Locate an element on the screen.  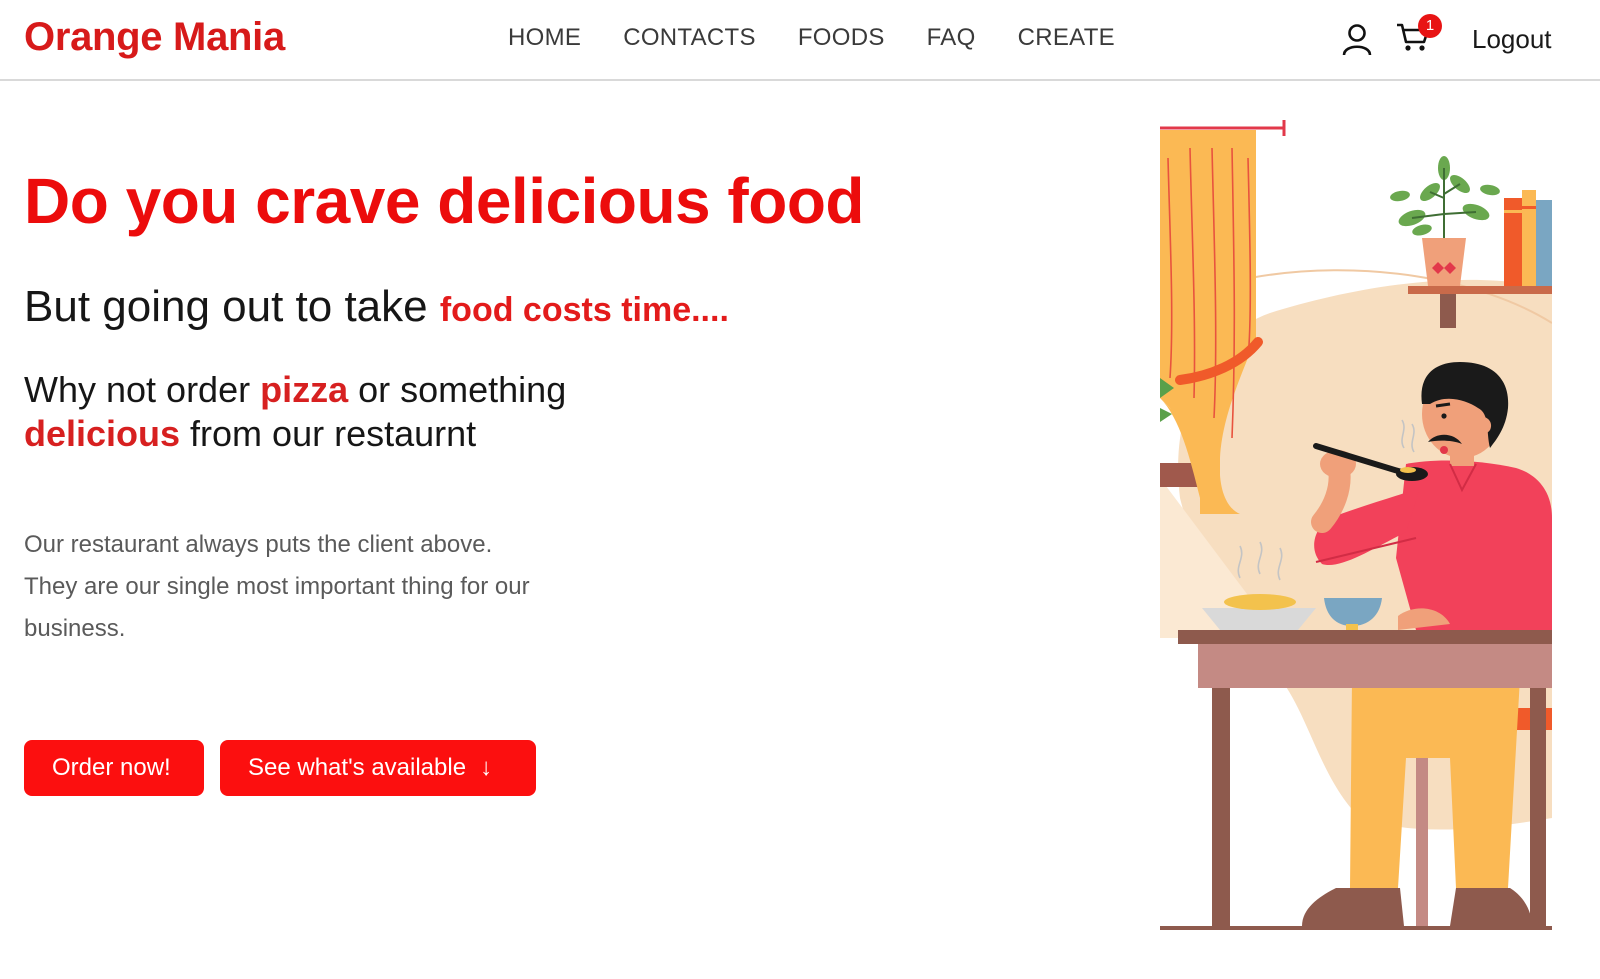
brand-logo: Orange Mania is located at coordinates (154, 37).